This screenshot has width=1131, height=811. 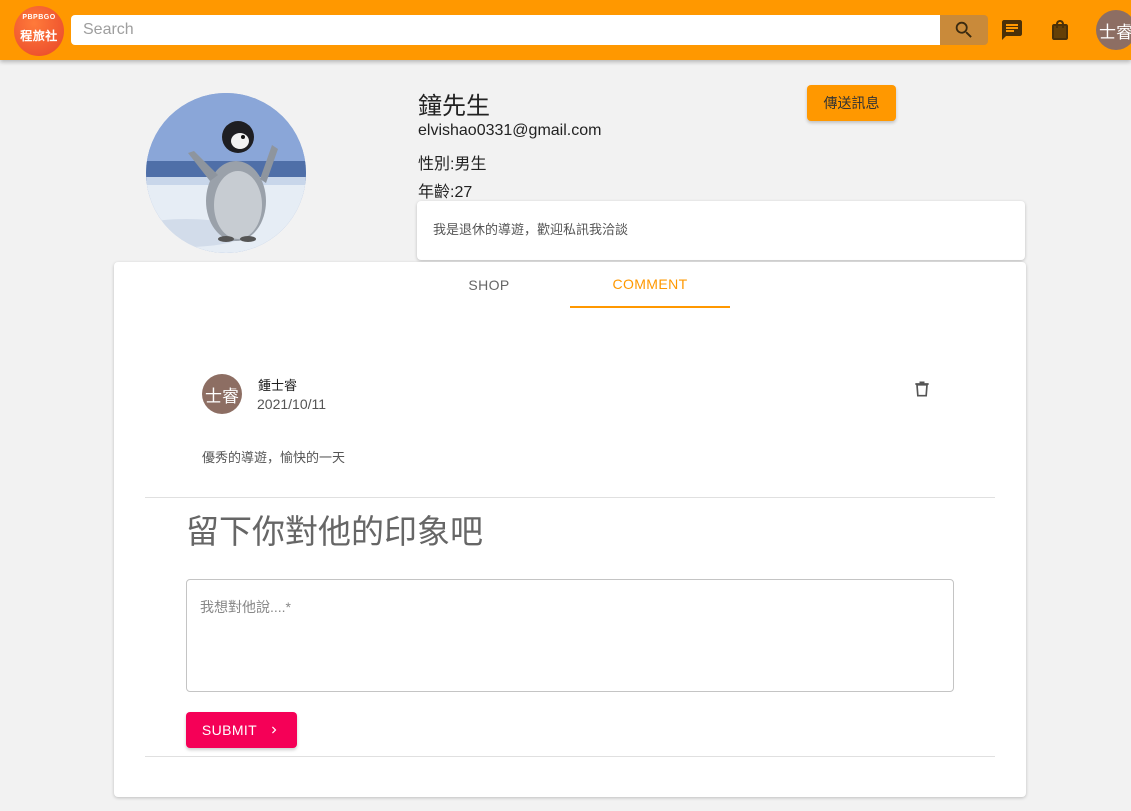 I want to click on user-avatar: 士睿, so click(x=1113, y=30).